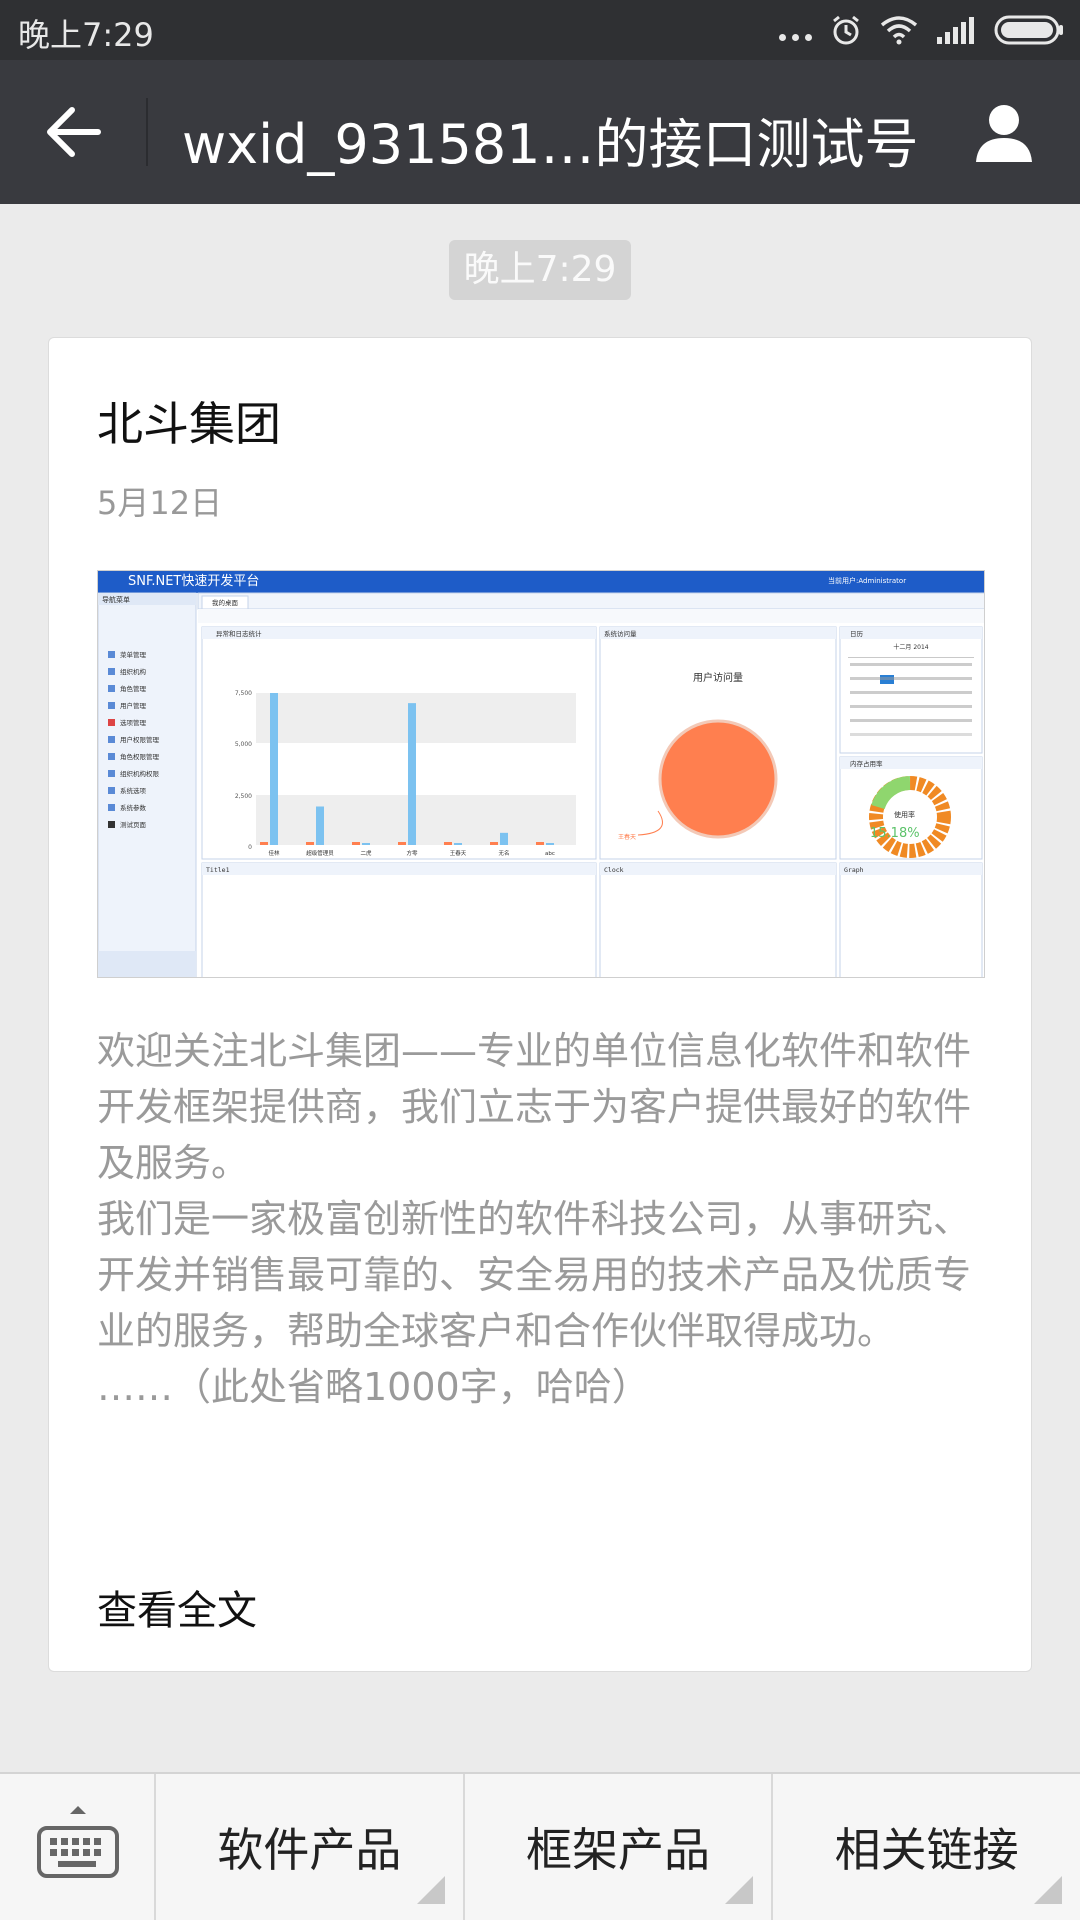 The width and height of the screenshot is (1080, 1920). What do you see at coordinates (140, 739) in the screenshot?
I see `cover-nav-item: 用户权限管理` at bounding box center [140, 739].